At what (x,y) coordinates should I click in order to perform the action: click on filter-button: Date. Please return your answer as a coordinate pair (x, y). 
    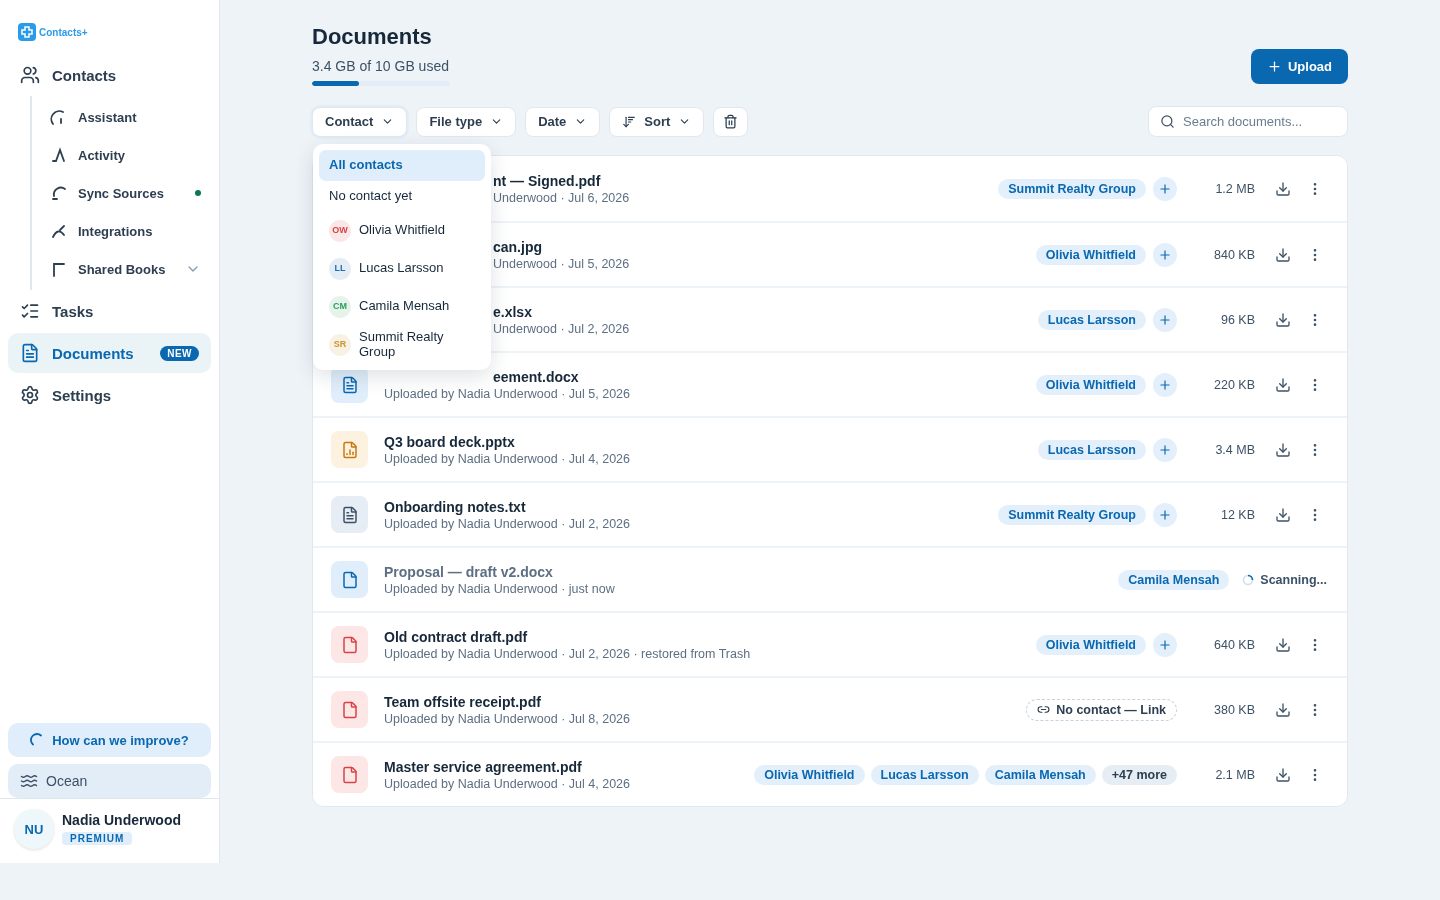
    Looking at the image, I should click on (563, 121).